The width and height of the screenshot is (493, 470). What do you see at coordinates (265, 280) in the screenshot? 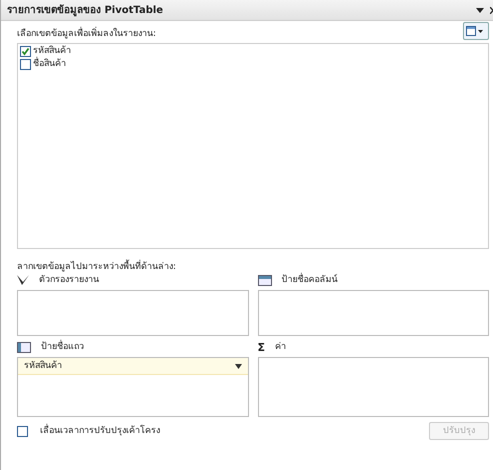
I see `table-columns-icon` at bounding box center [265, 280].